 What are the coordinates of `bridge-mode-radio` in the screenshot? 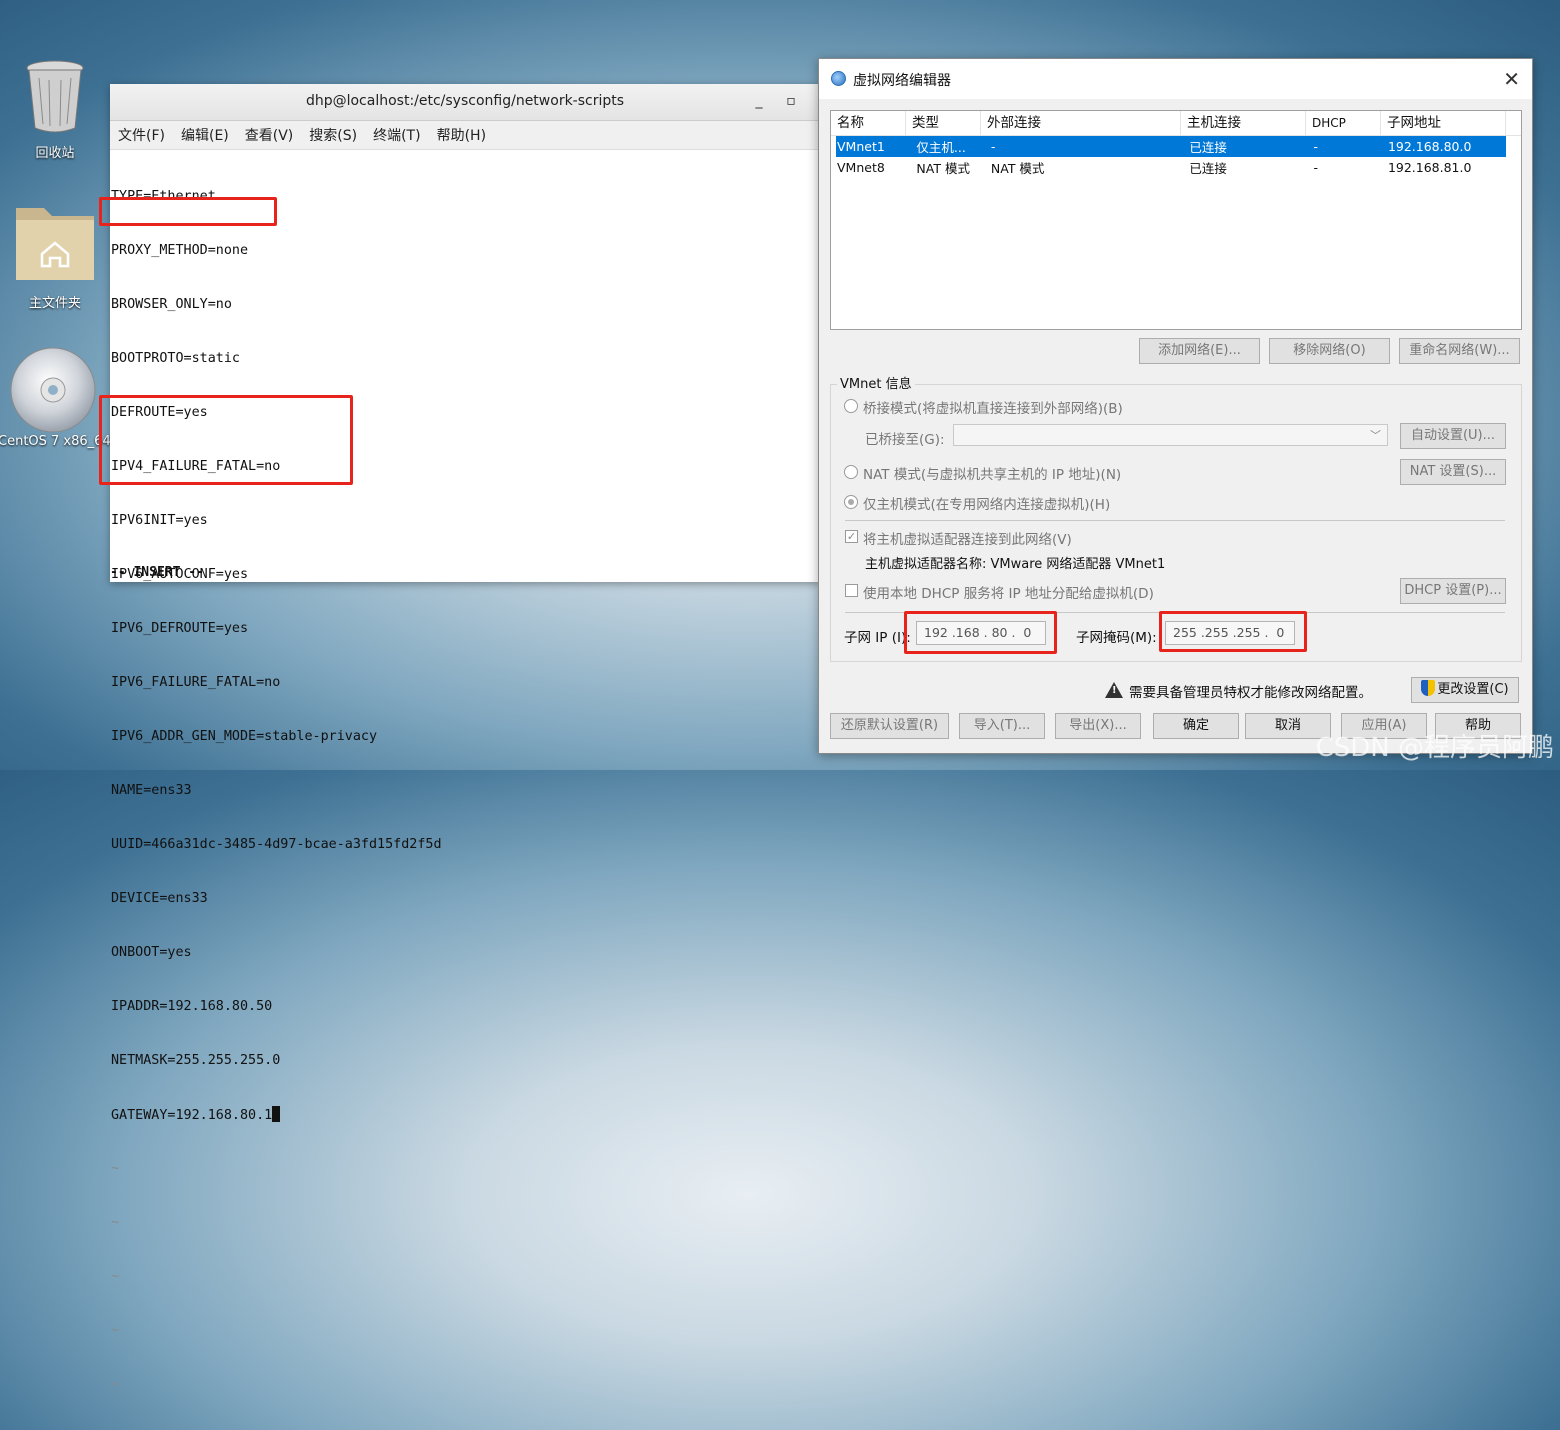 It's located at (851, 406).